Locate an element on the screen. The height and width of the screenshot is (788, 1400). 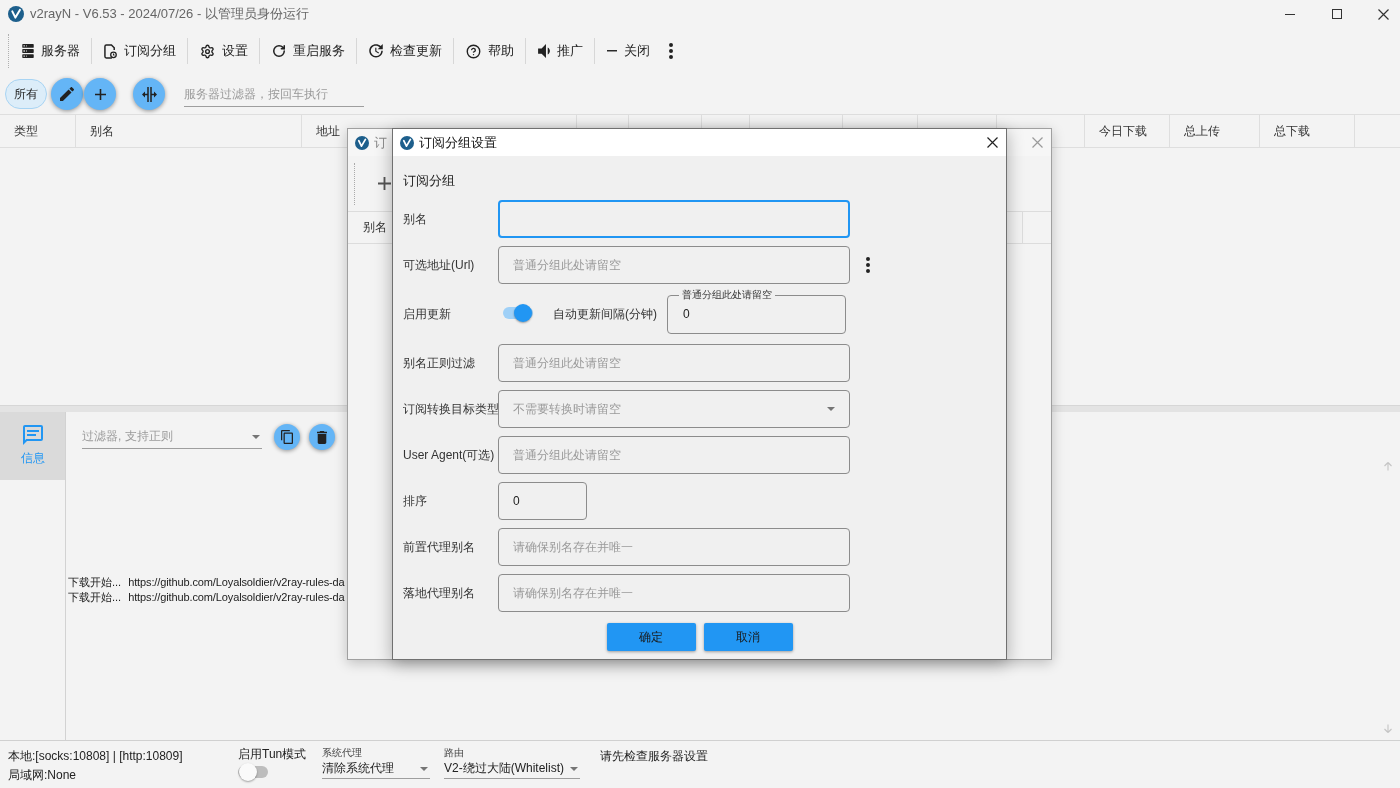
clock-arrow-icon is located at coordinates (376, 51).